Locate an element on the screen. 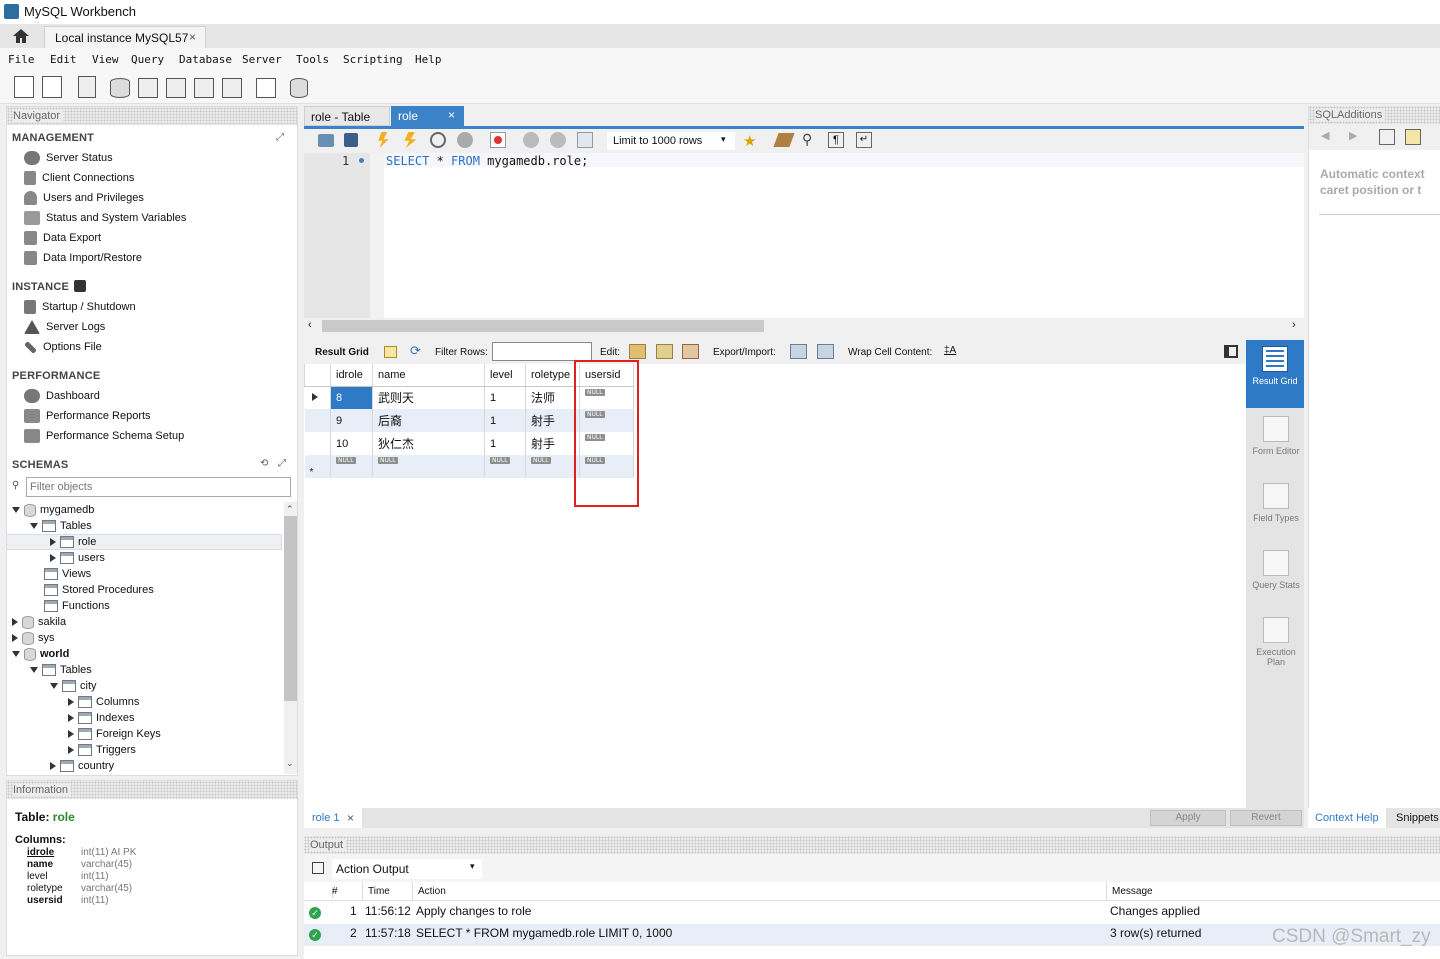 The image size is (1440, 959). table-cell: 8 is located at coordinates (351, 397).